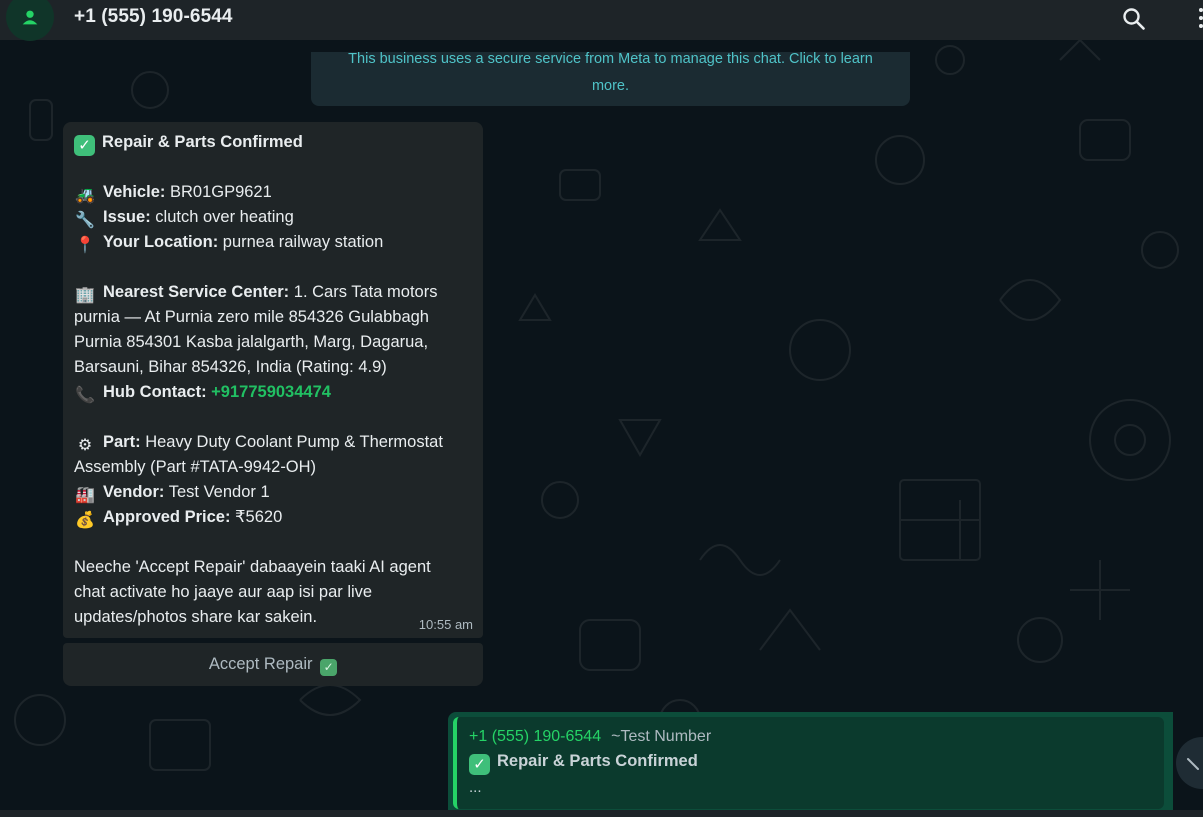 The height and width of the screenshot is (817, 1203). Describe the element at coordinates (85, 195) in the screenshot. I see `tractor-icon: 🚜` at that location.